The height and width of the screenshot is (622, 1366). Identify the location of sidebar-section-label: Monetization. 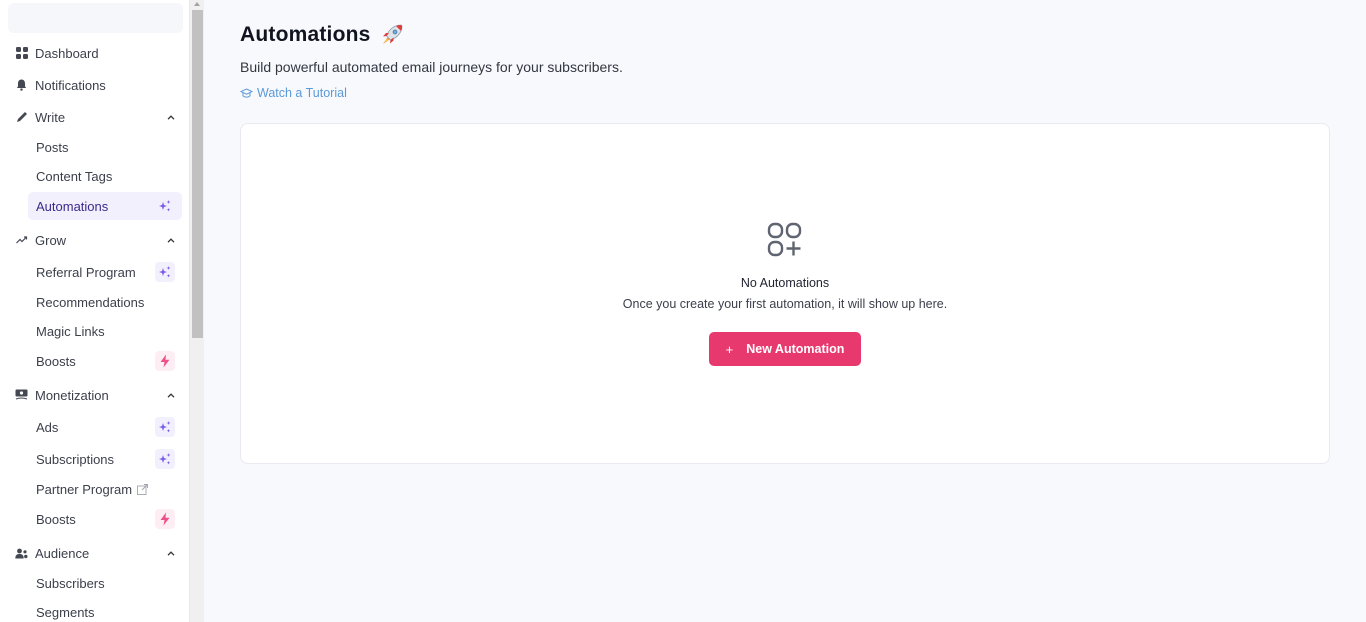
(72, 395).